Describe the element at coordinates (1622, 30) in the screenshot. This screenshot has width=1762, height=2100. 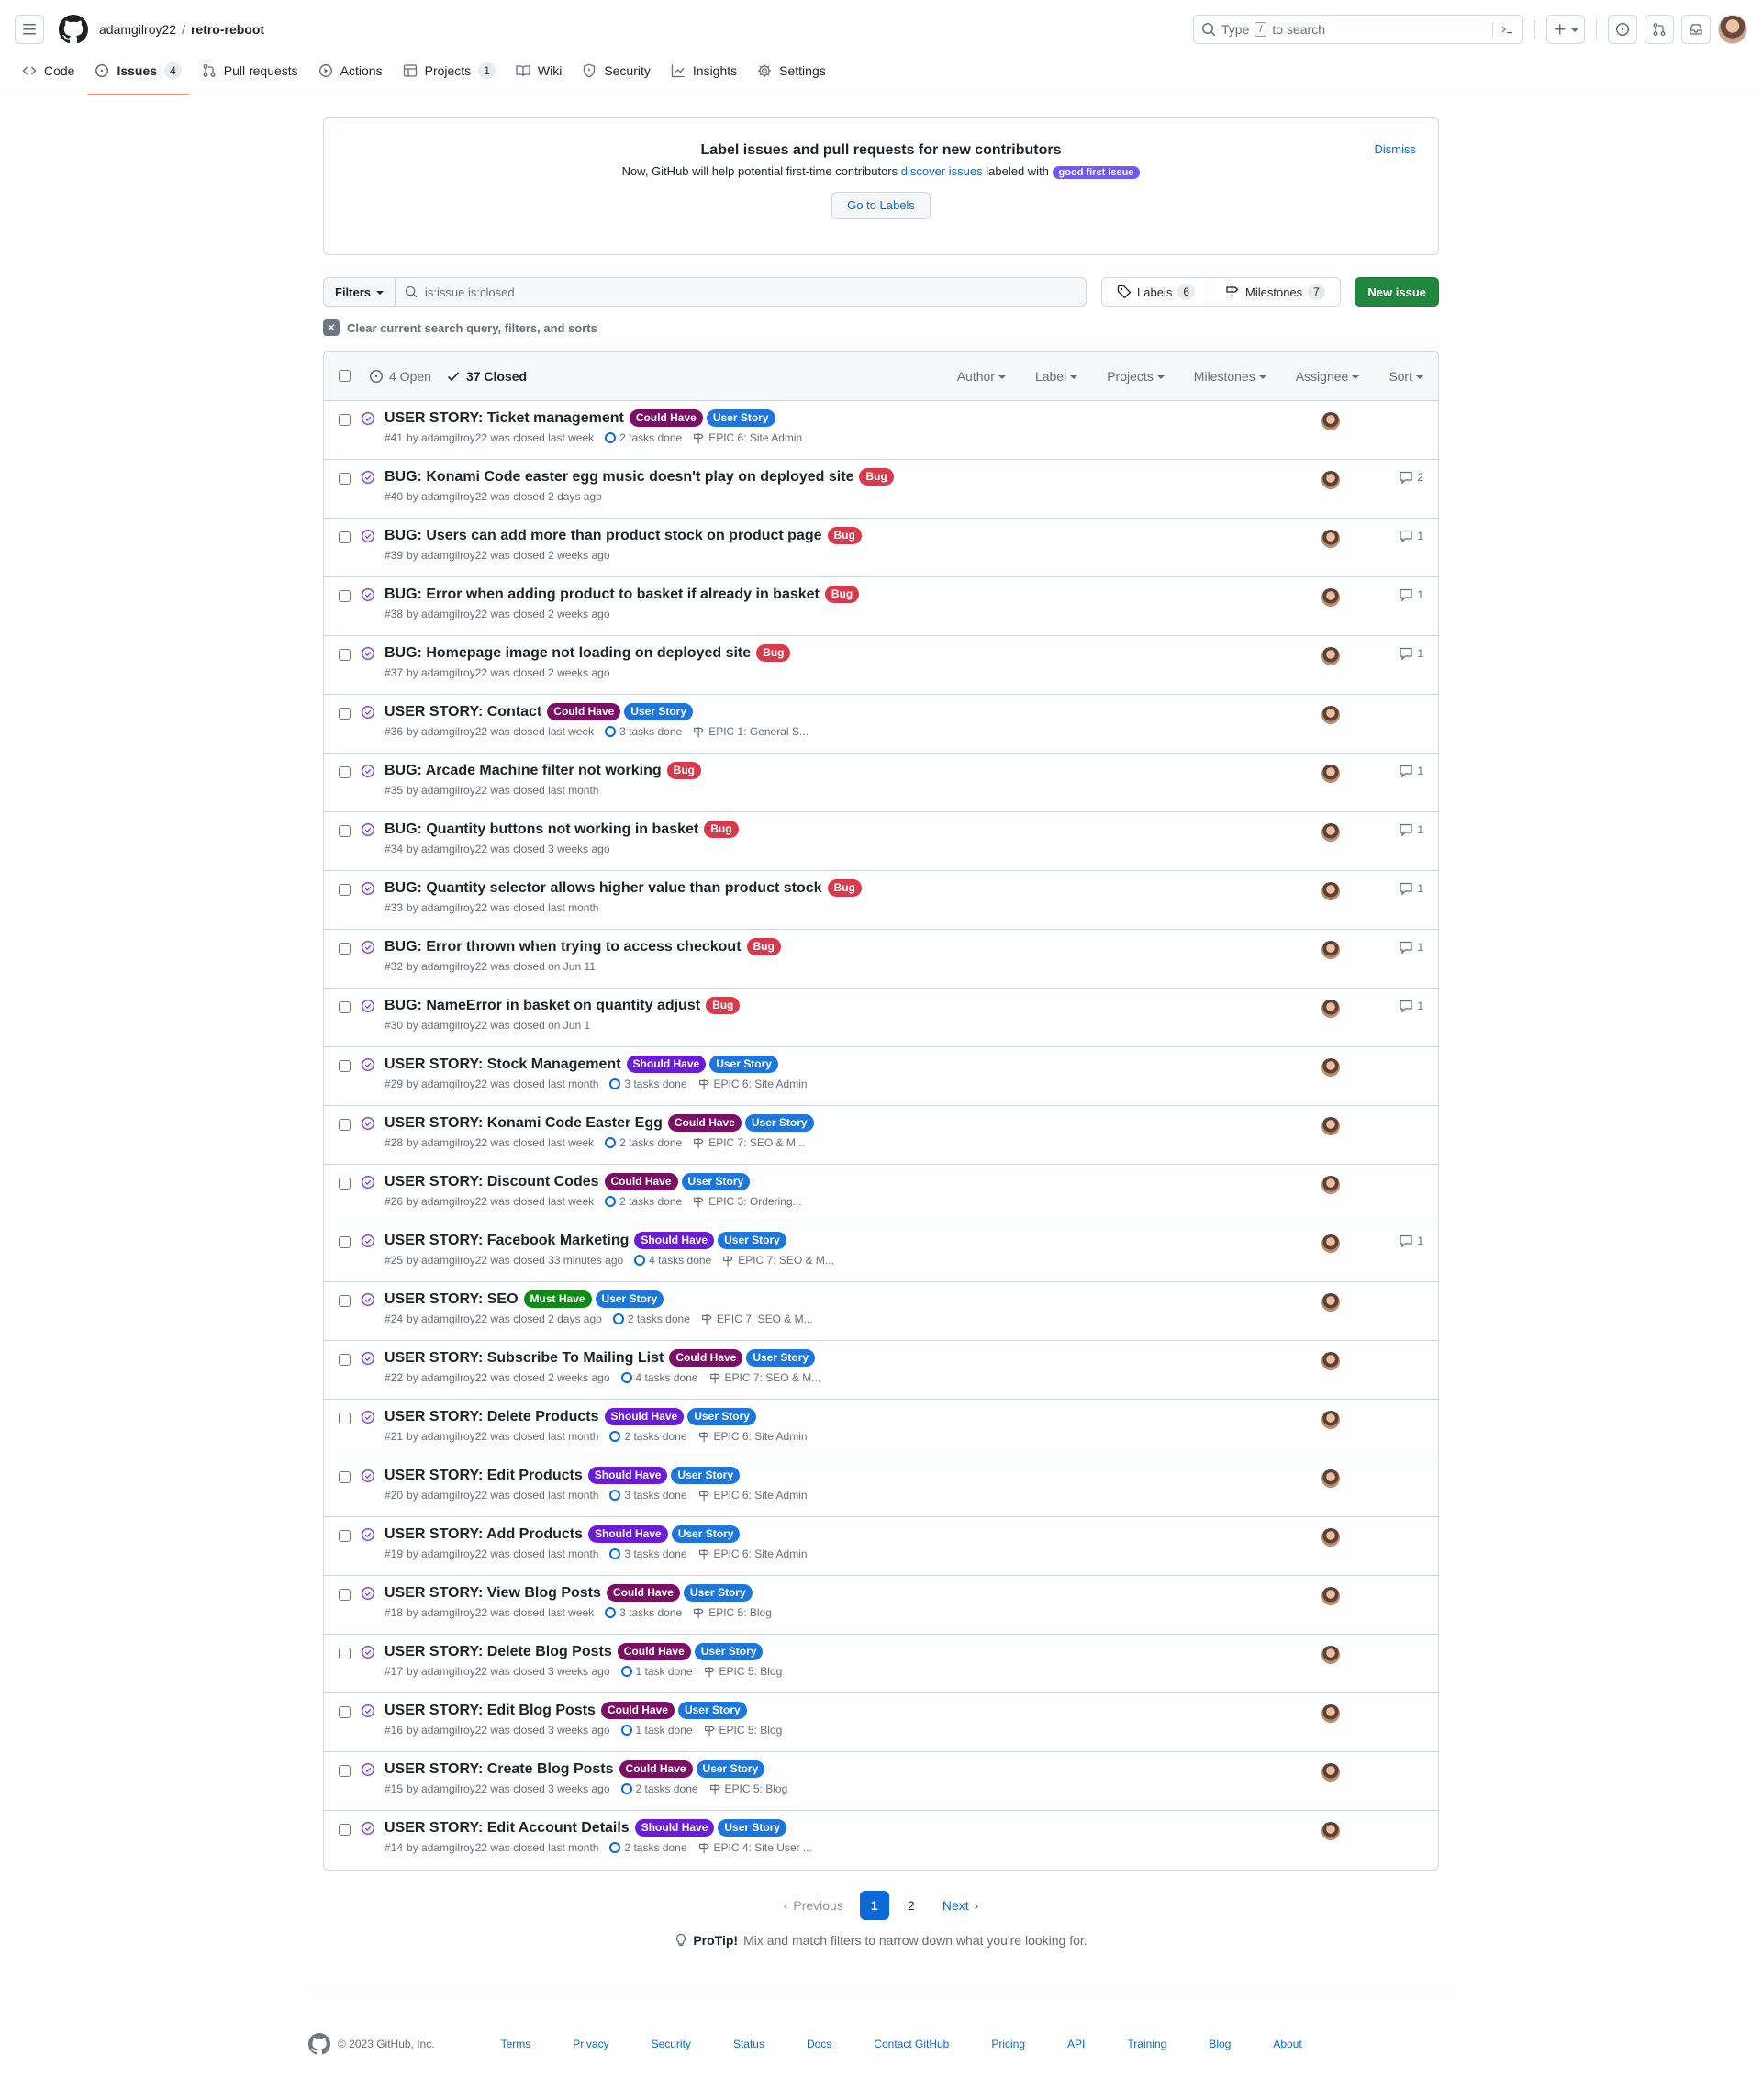
I see `issues-button` at that location.